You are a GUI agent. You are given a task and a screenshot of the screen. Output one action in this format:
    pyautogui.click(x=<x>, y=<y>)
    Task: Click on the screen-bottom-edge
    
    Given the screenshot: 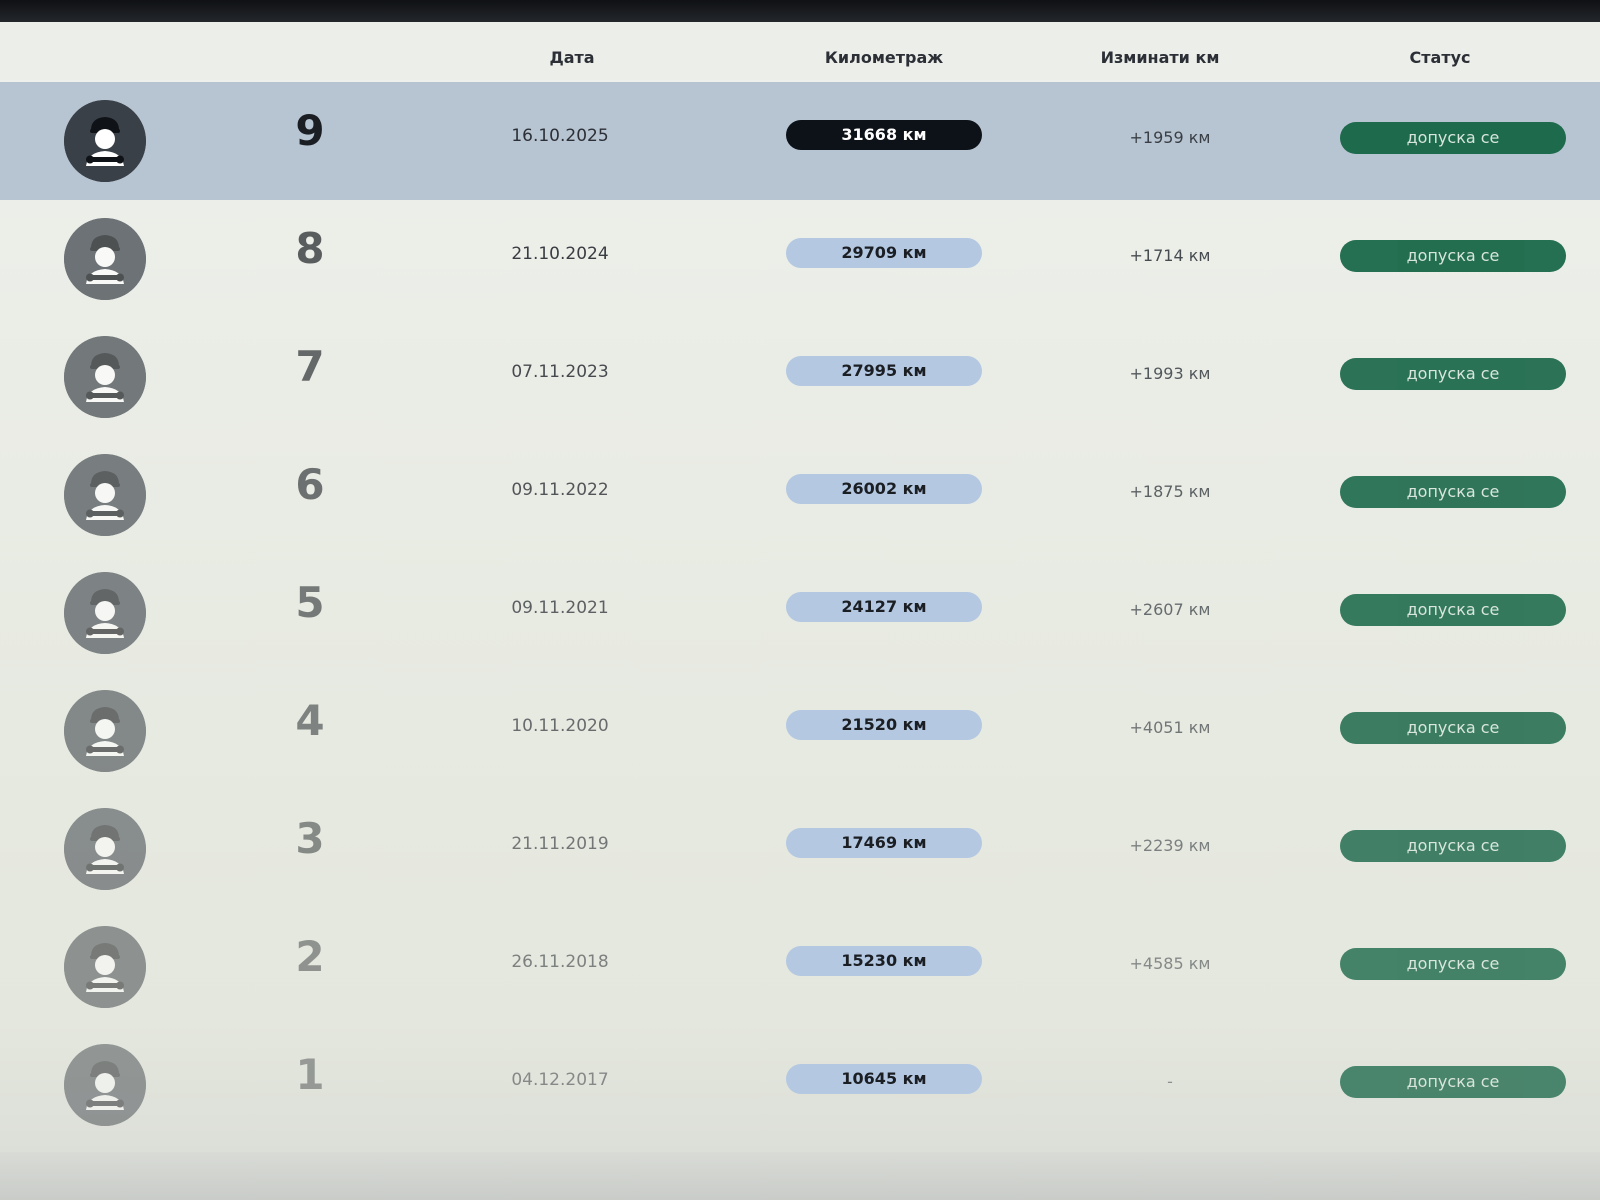 What is the action you would take?
    pyautogui.click(x=800, y=1176)
    